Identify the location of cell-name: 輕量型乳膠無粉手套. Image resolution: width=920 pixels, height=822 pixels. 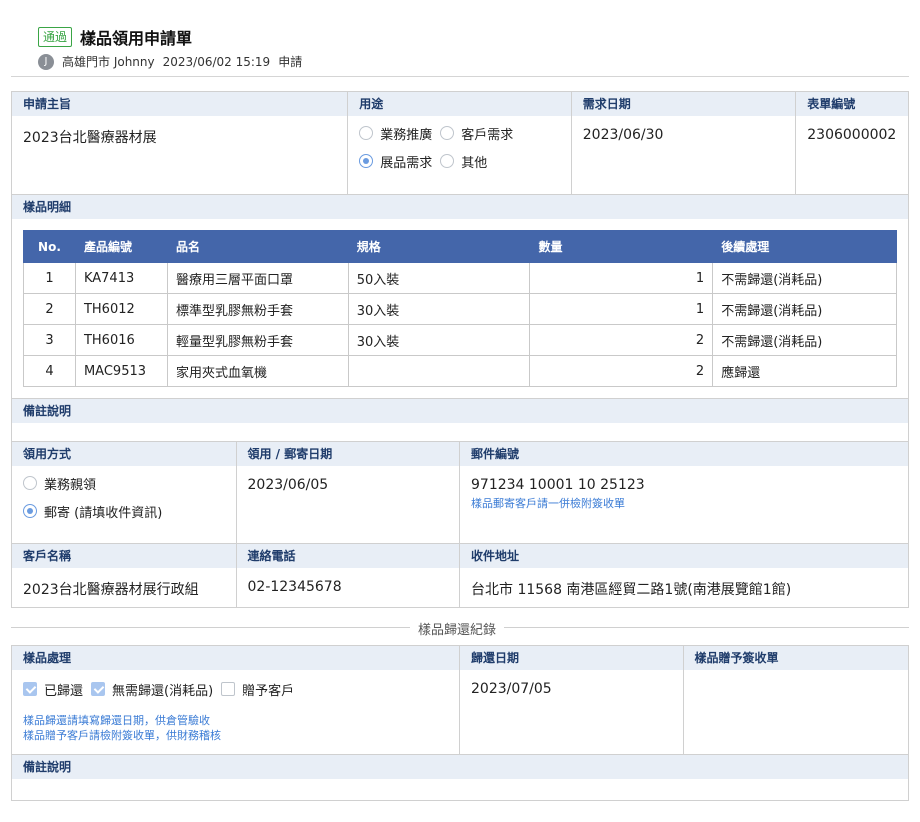
(257, 340).